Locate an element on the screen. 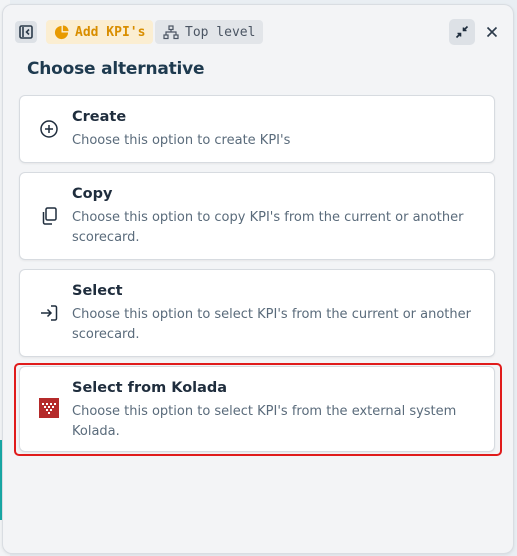  add-kpis-label: Add KPI's is located at coordinates (110, 32).